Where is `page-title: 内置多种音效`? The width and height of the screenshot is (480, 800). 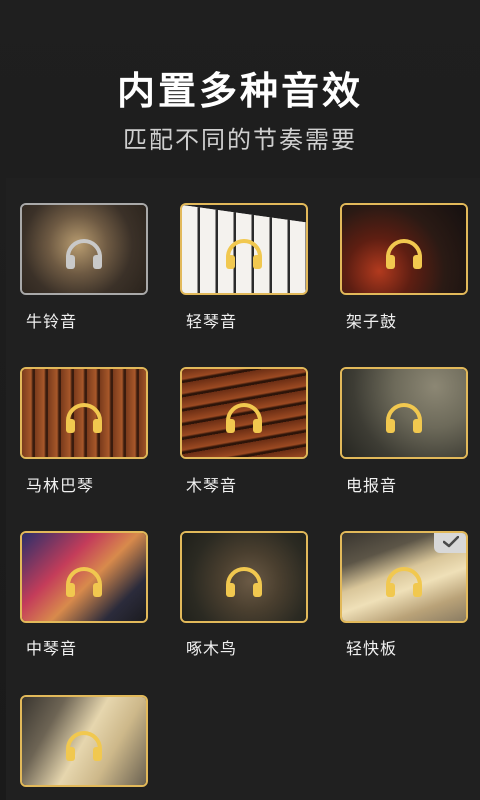
page-title: 内置多种音效 is located at coordinates (239, 91).